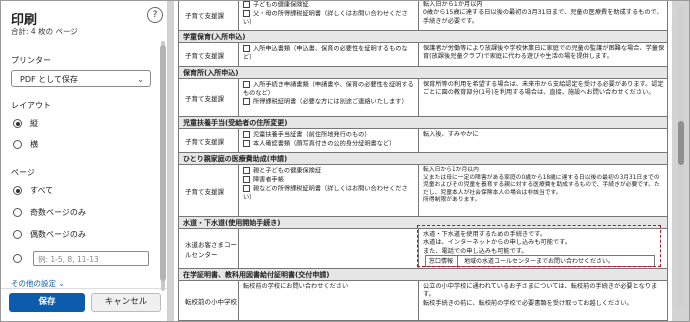  I want to click on list-item: 親などの所得課税証明書（詳しくはお問い合わせください）, so click(325, 192).